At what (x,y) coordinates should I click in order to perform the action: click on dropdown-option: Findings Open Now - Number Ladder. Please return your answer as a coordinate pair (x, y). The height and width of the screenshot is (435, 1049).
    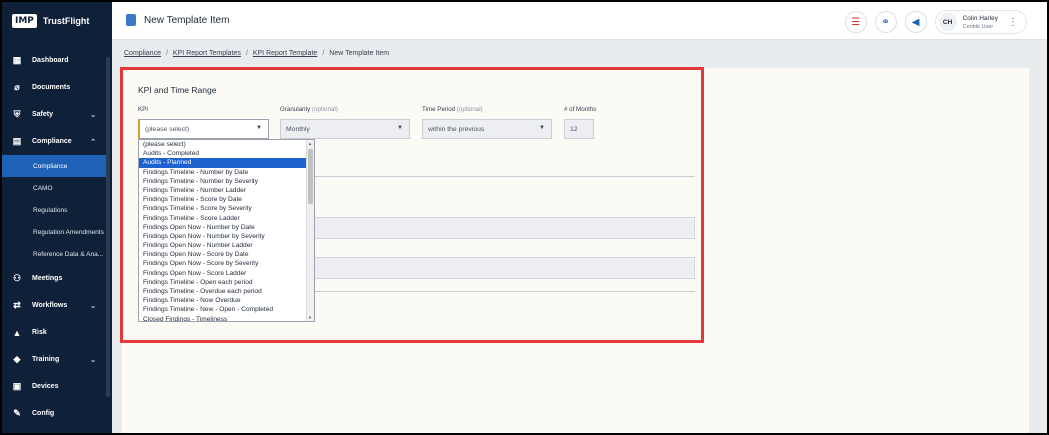
    Looking at the image, I should click on (226, 245).